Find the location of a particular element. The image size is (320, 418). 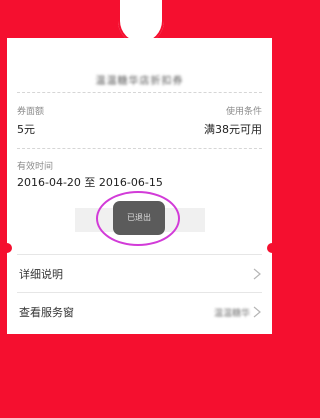

right-notch is located at coordinates (272, 248).